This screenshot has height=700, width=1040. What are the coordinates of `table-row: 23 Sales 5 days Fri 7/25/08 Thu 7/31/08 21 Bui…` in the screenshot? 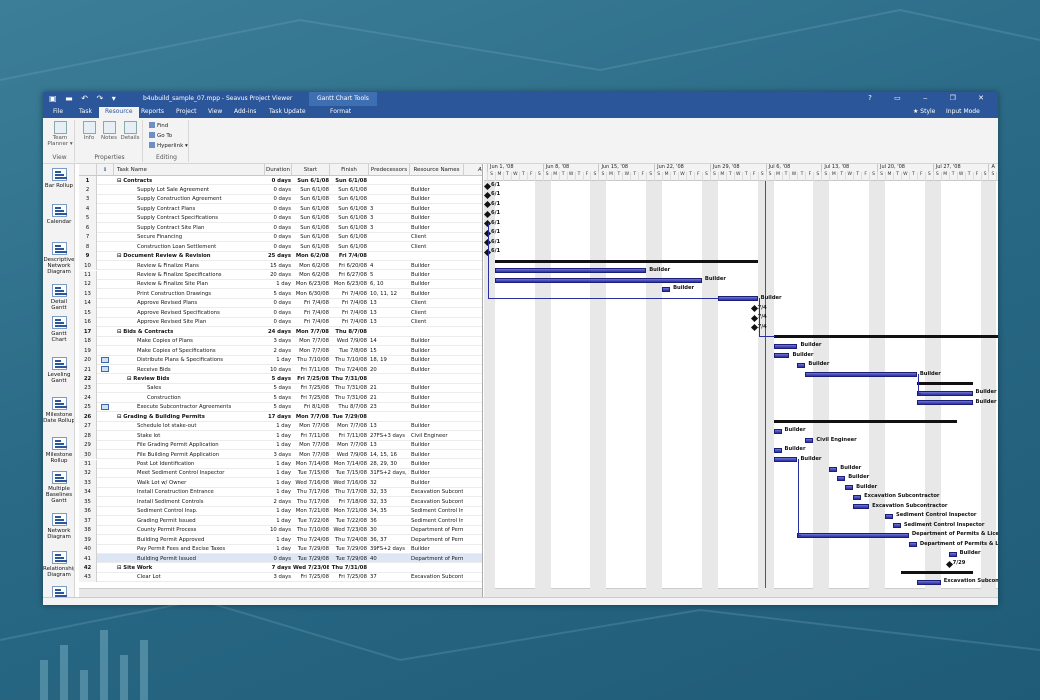 It's located at (280, 388).